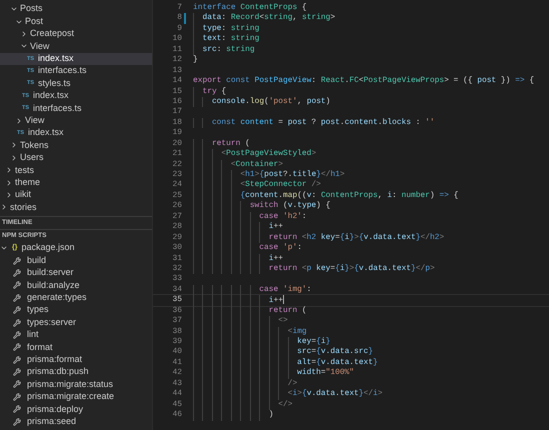 This screenshot has height=430, width=549. Describe the element at coordinates (76, 9) in the screenshot. I see `folder-item: Posts` at that location.